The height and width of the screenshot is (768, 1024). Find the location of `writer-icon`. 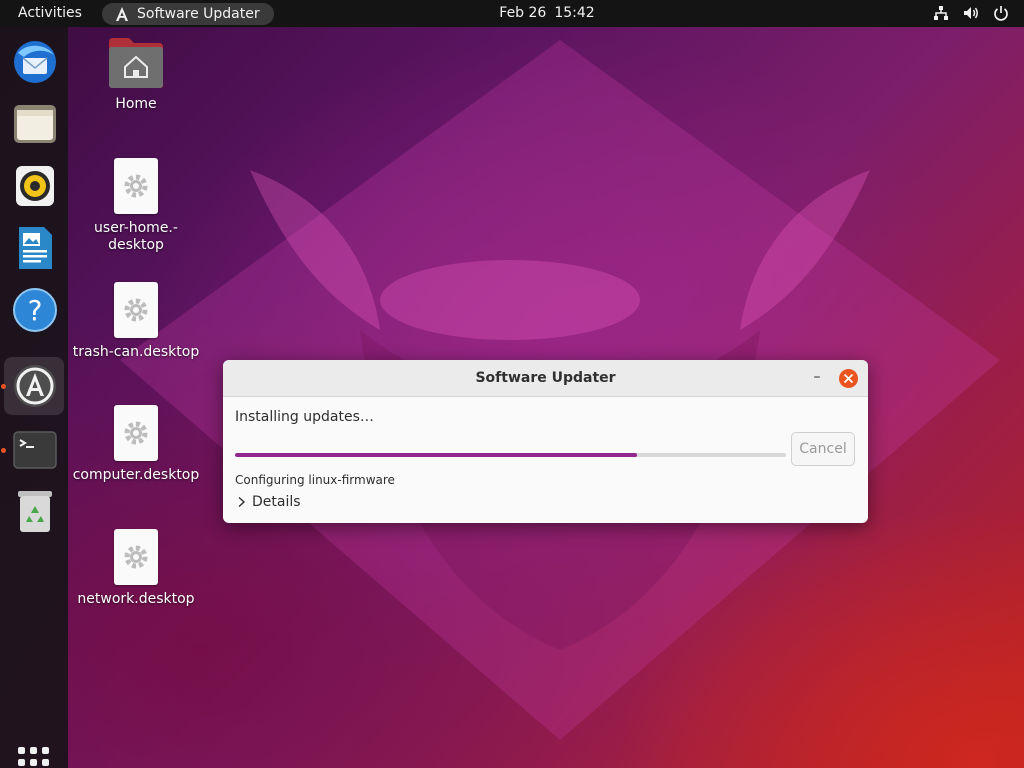

writer-icon is located at coordinates (35, 248).